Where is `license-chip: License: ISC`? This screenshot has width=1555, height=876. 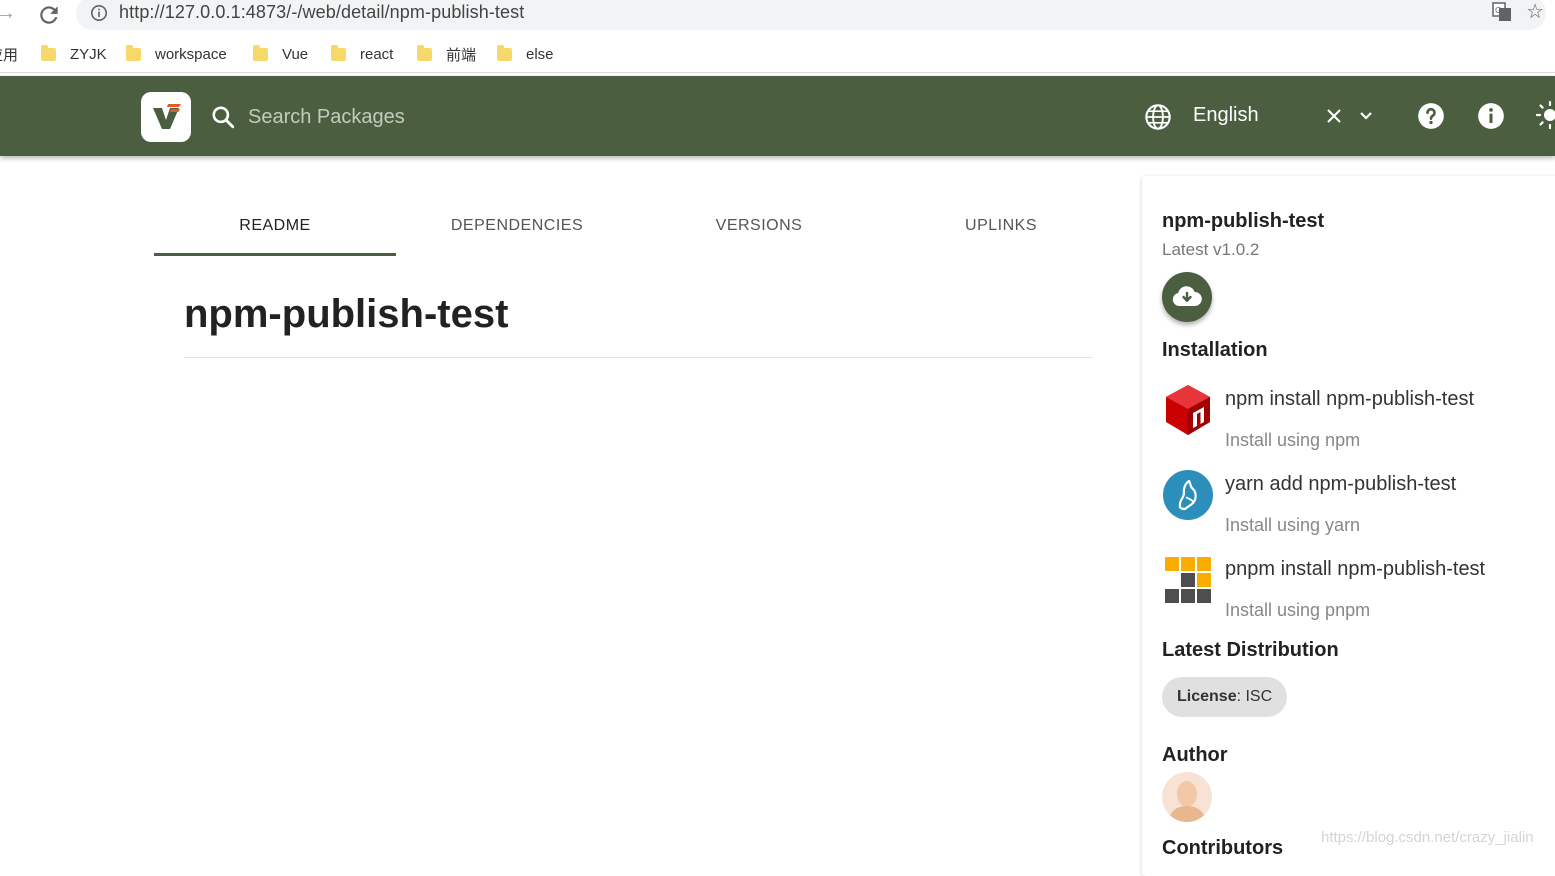
license-chip: License: ISC is located at coordinates (1225, 697).